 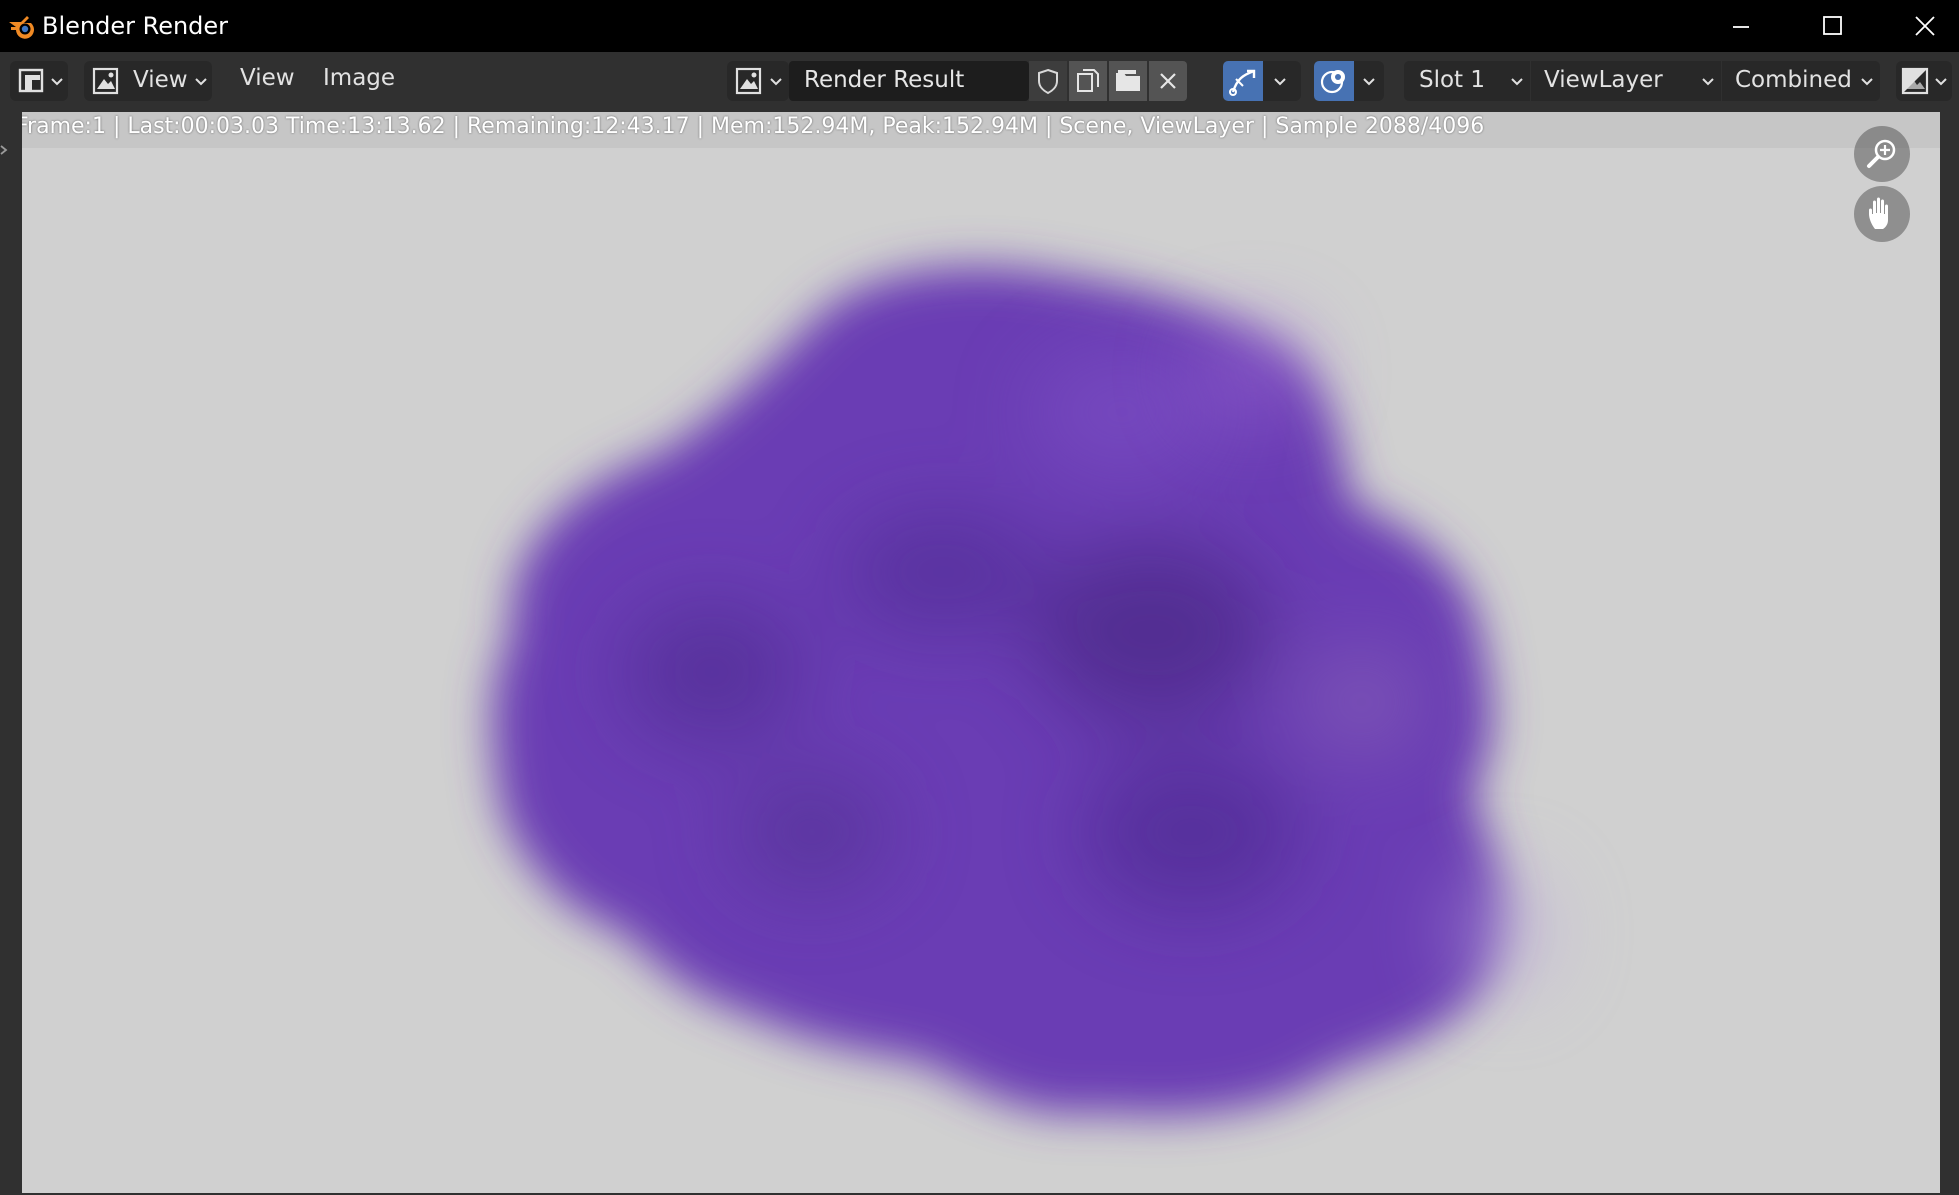 I want to click on gizmo-icon, so click(x=1242, y=82).